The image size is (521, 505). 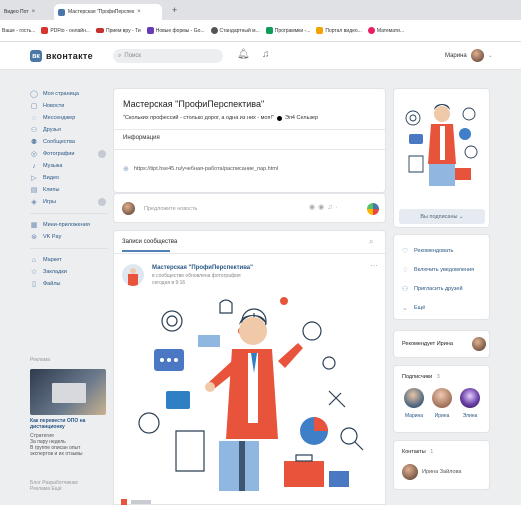 What do you see at coordinates (249, 208) in the screenshot?
I see `post-composer: Предложите новость ◉◉♫·` at bounding box center [249, 208].